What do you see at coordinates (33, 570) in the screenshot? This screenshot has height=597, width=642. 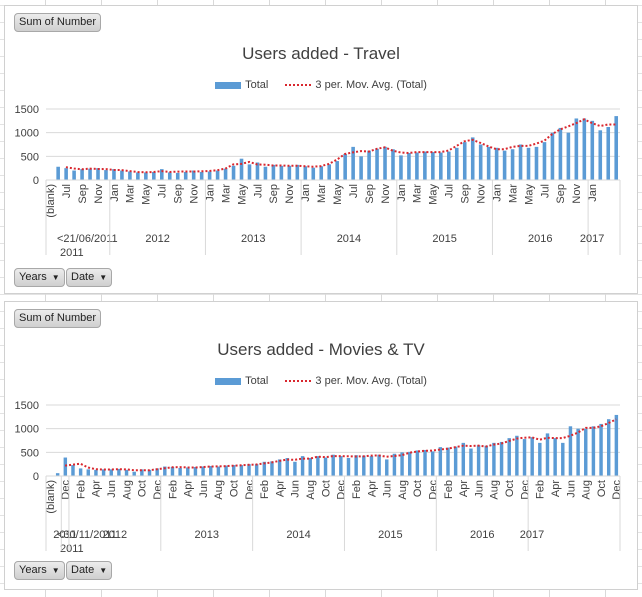 I see `years-label: Years` at bounding box center [33, 570].